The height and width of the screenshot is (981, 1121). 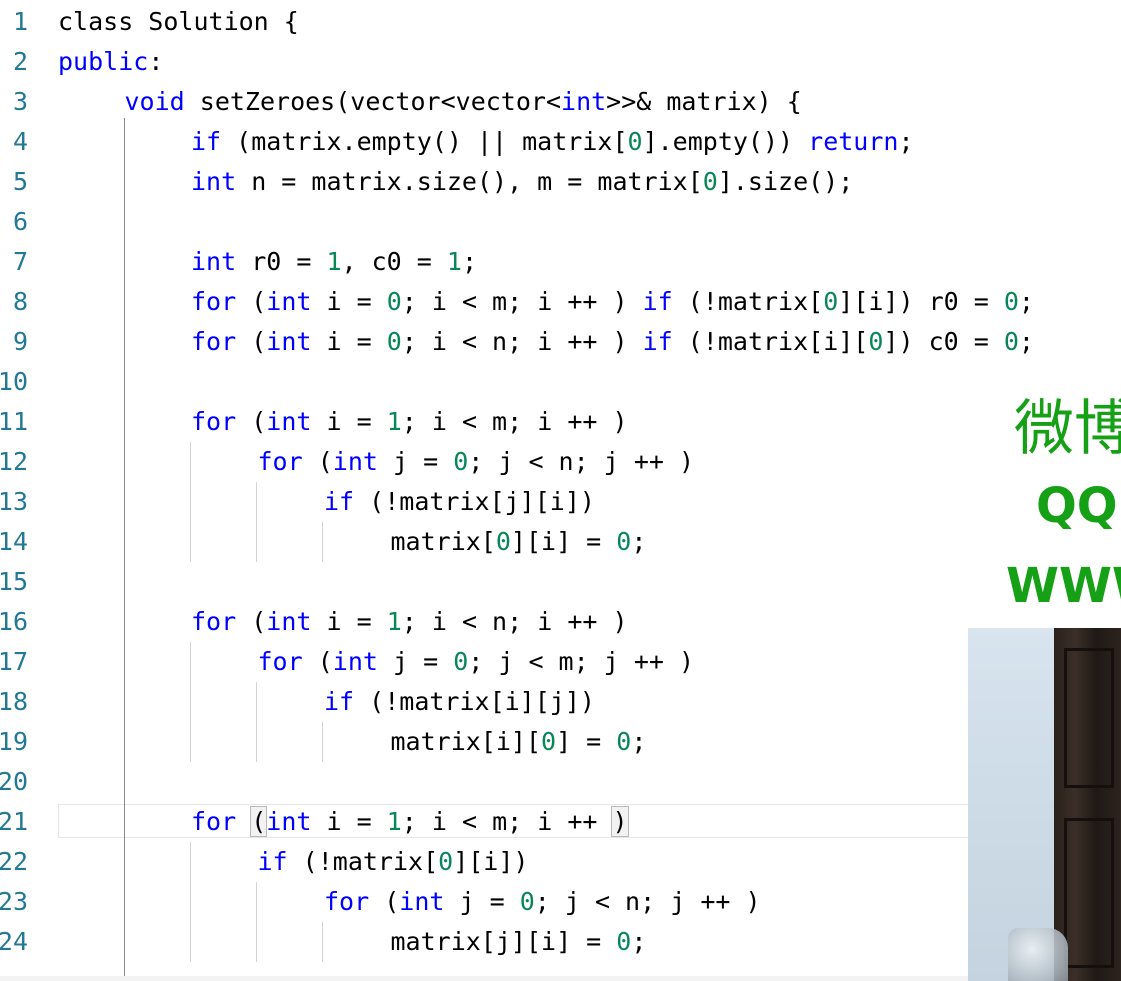 What do you see at coordinates (474, 701) in the screenshot?
I see `text-token: (!matrix[i][j])` at bounding box center [474, 701].